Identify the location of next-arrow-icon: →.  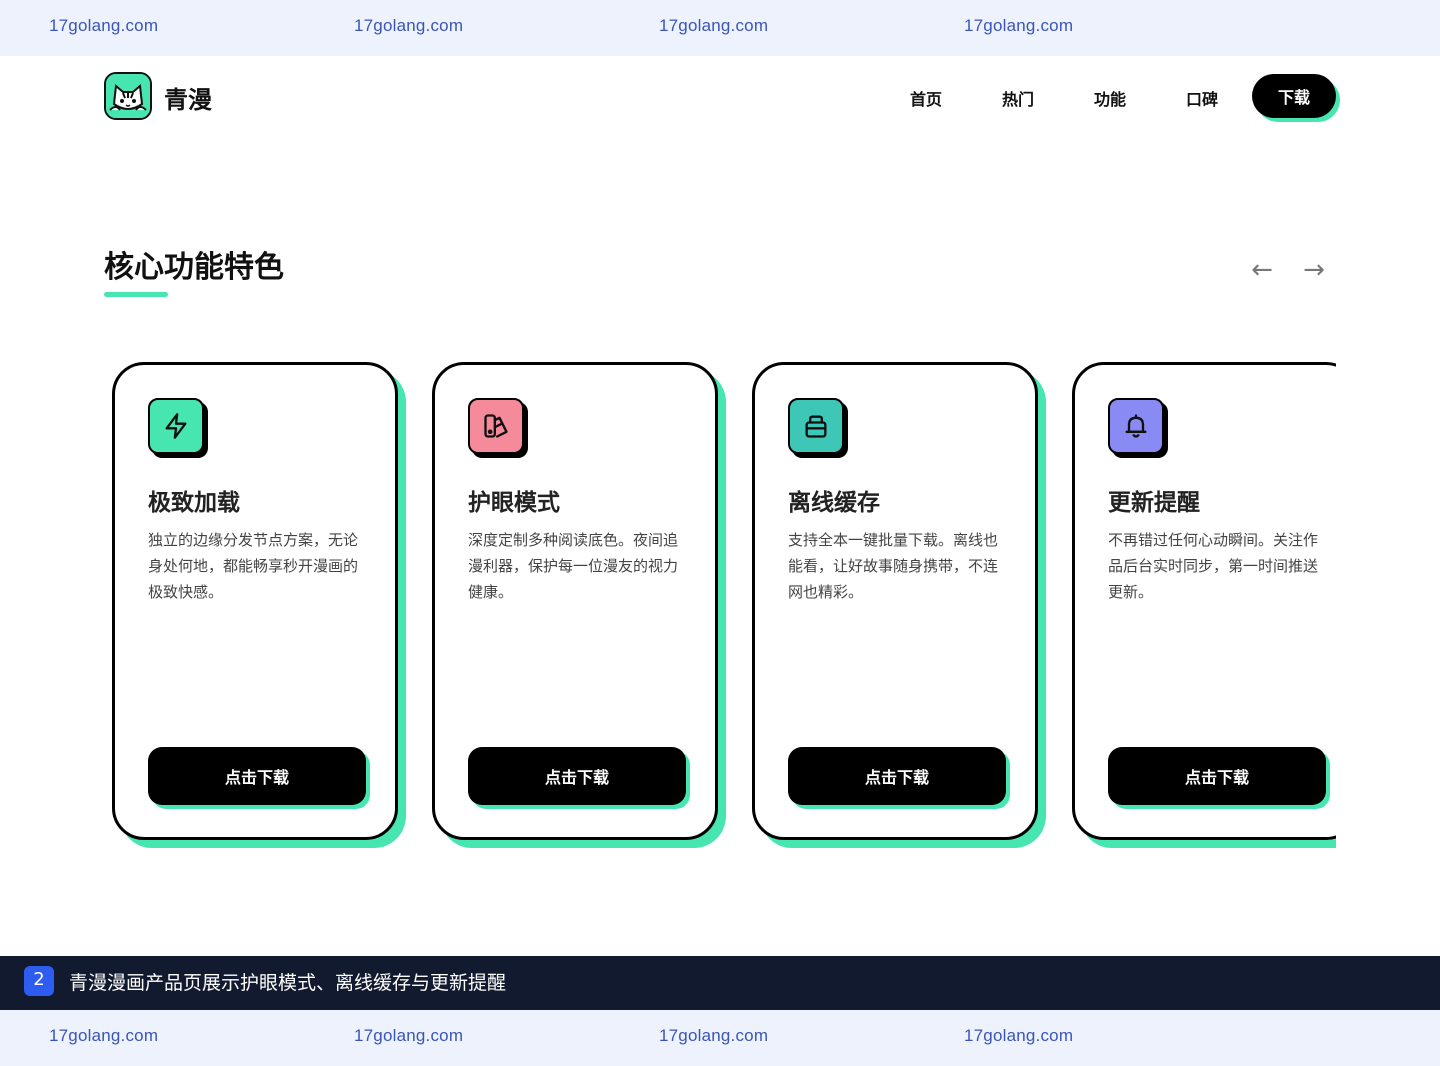
(1314, 270).